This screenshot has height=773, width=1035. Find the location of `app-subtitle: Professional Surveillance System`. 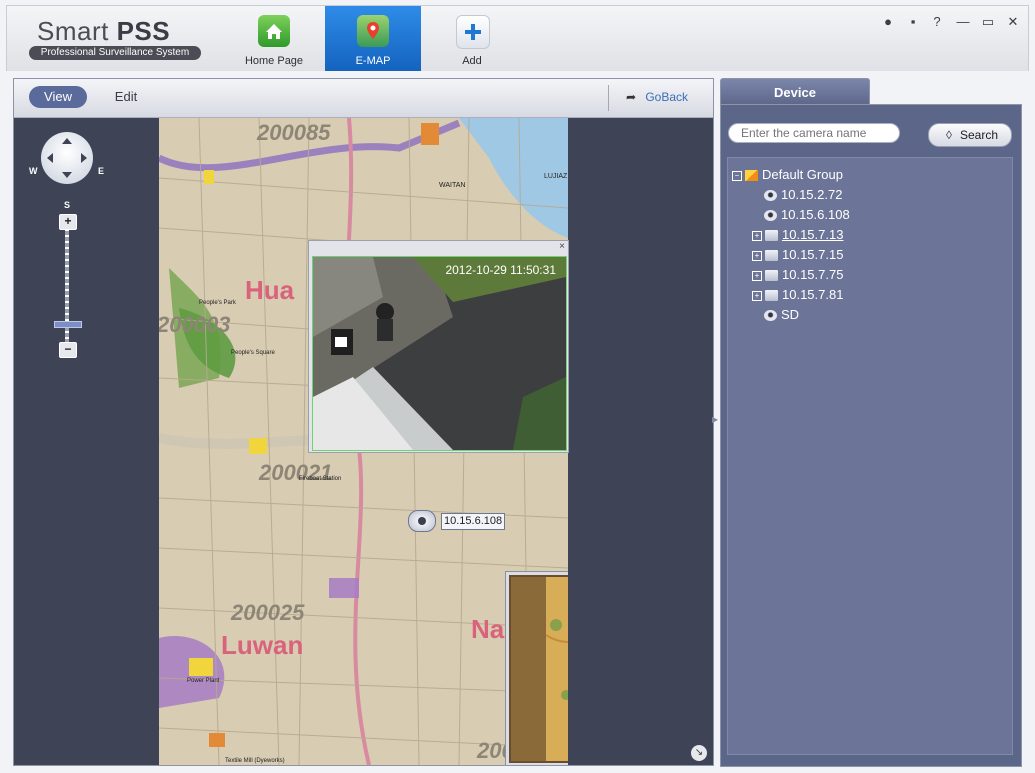

app-subtitle: Professional Surveillance System is located at coordinates (115, 53).